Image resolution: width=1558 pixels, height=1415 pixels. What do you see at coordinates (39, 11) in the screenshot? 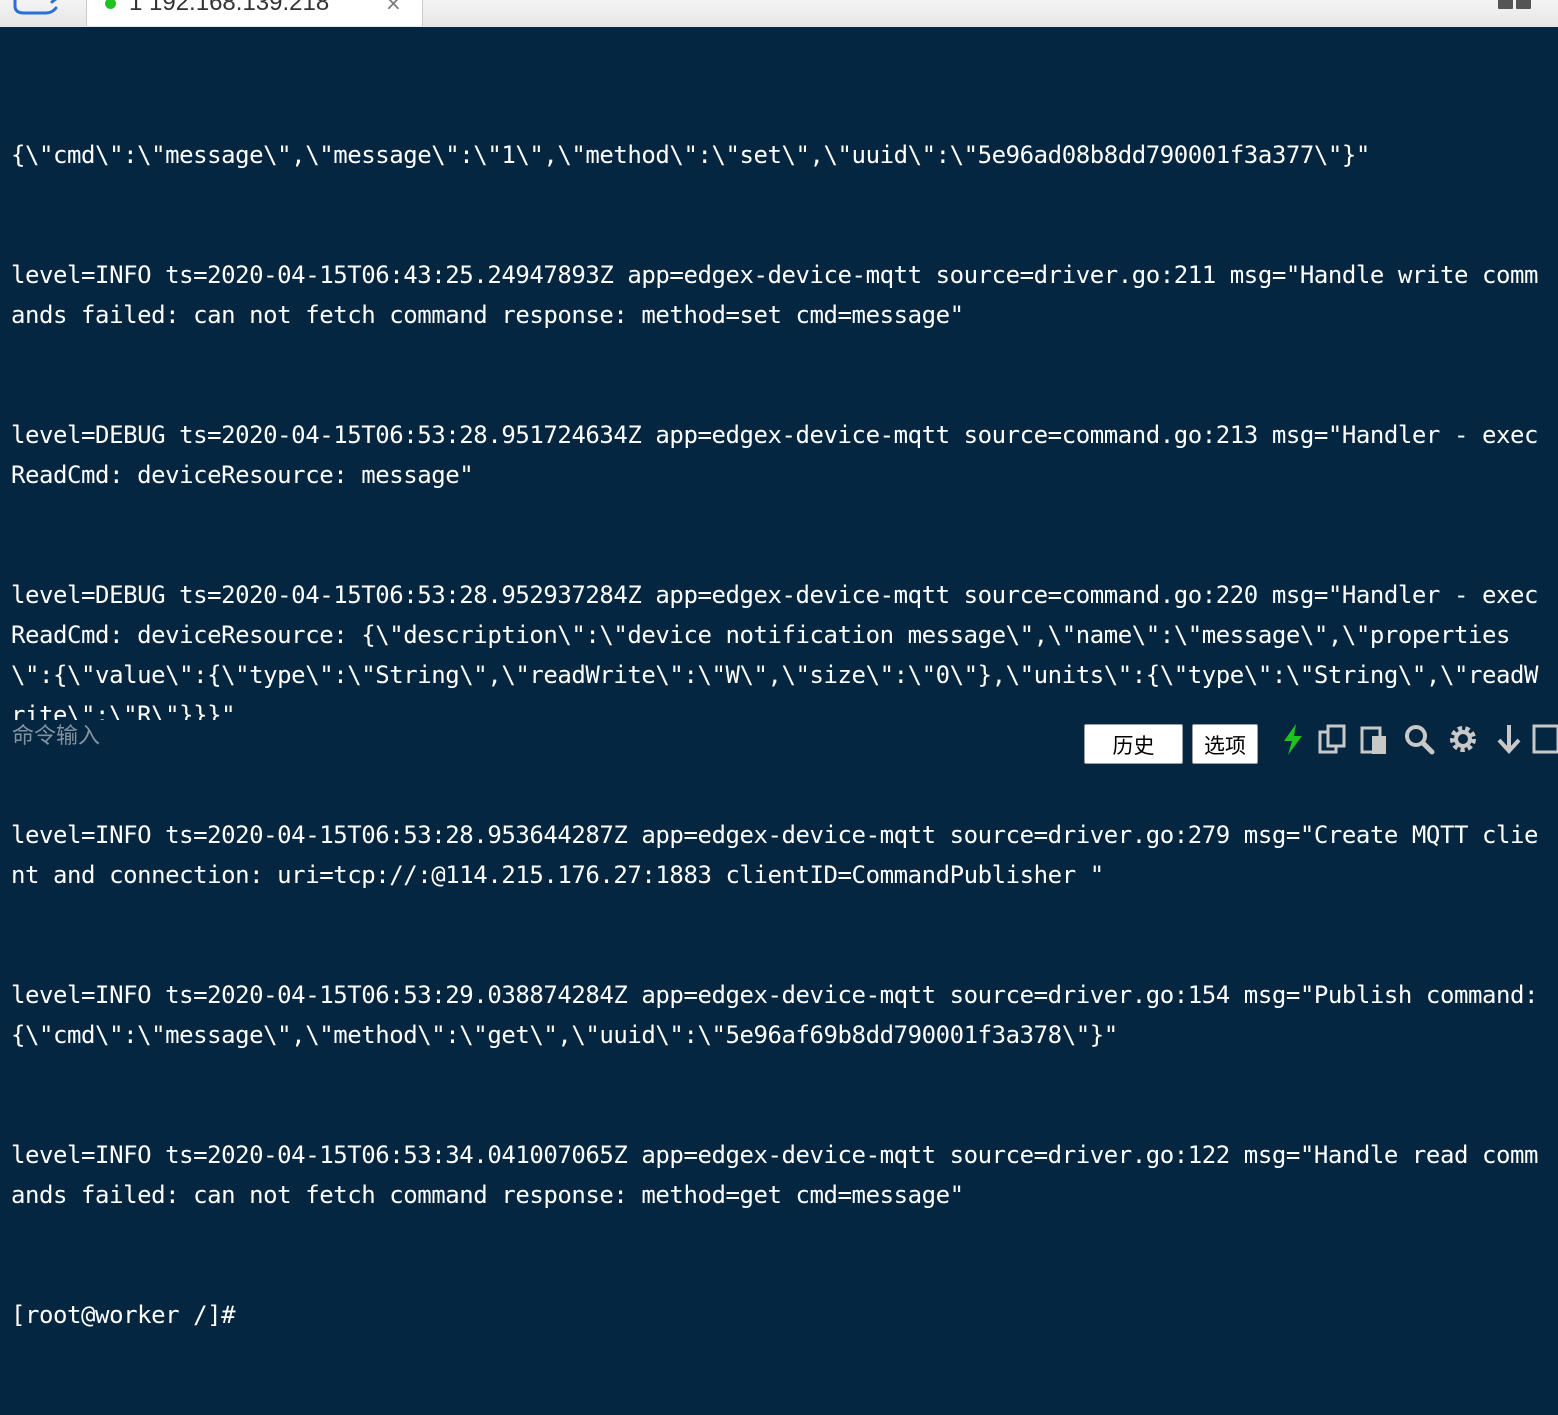
I see `new-session-icon` at bounding box center [39, 11].